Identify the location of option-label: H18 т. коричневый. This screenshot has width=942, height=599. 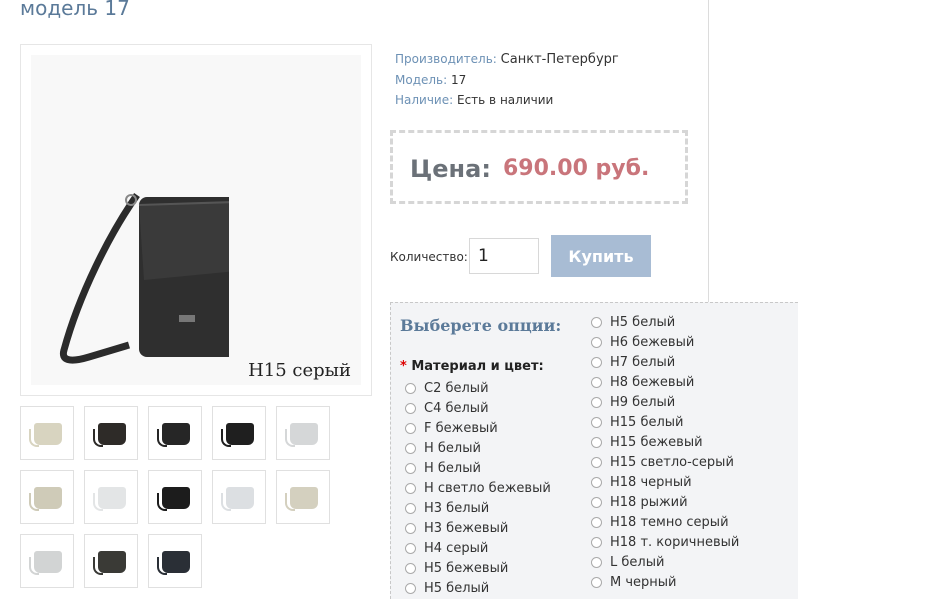
(675, 542).